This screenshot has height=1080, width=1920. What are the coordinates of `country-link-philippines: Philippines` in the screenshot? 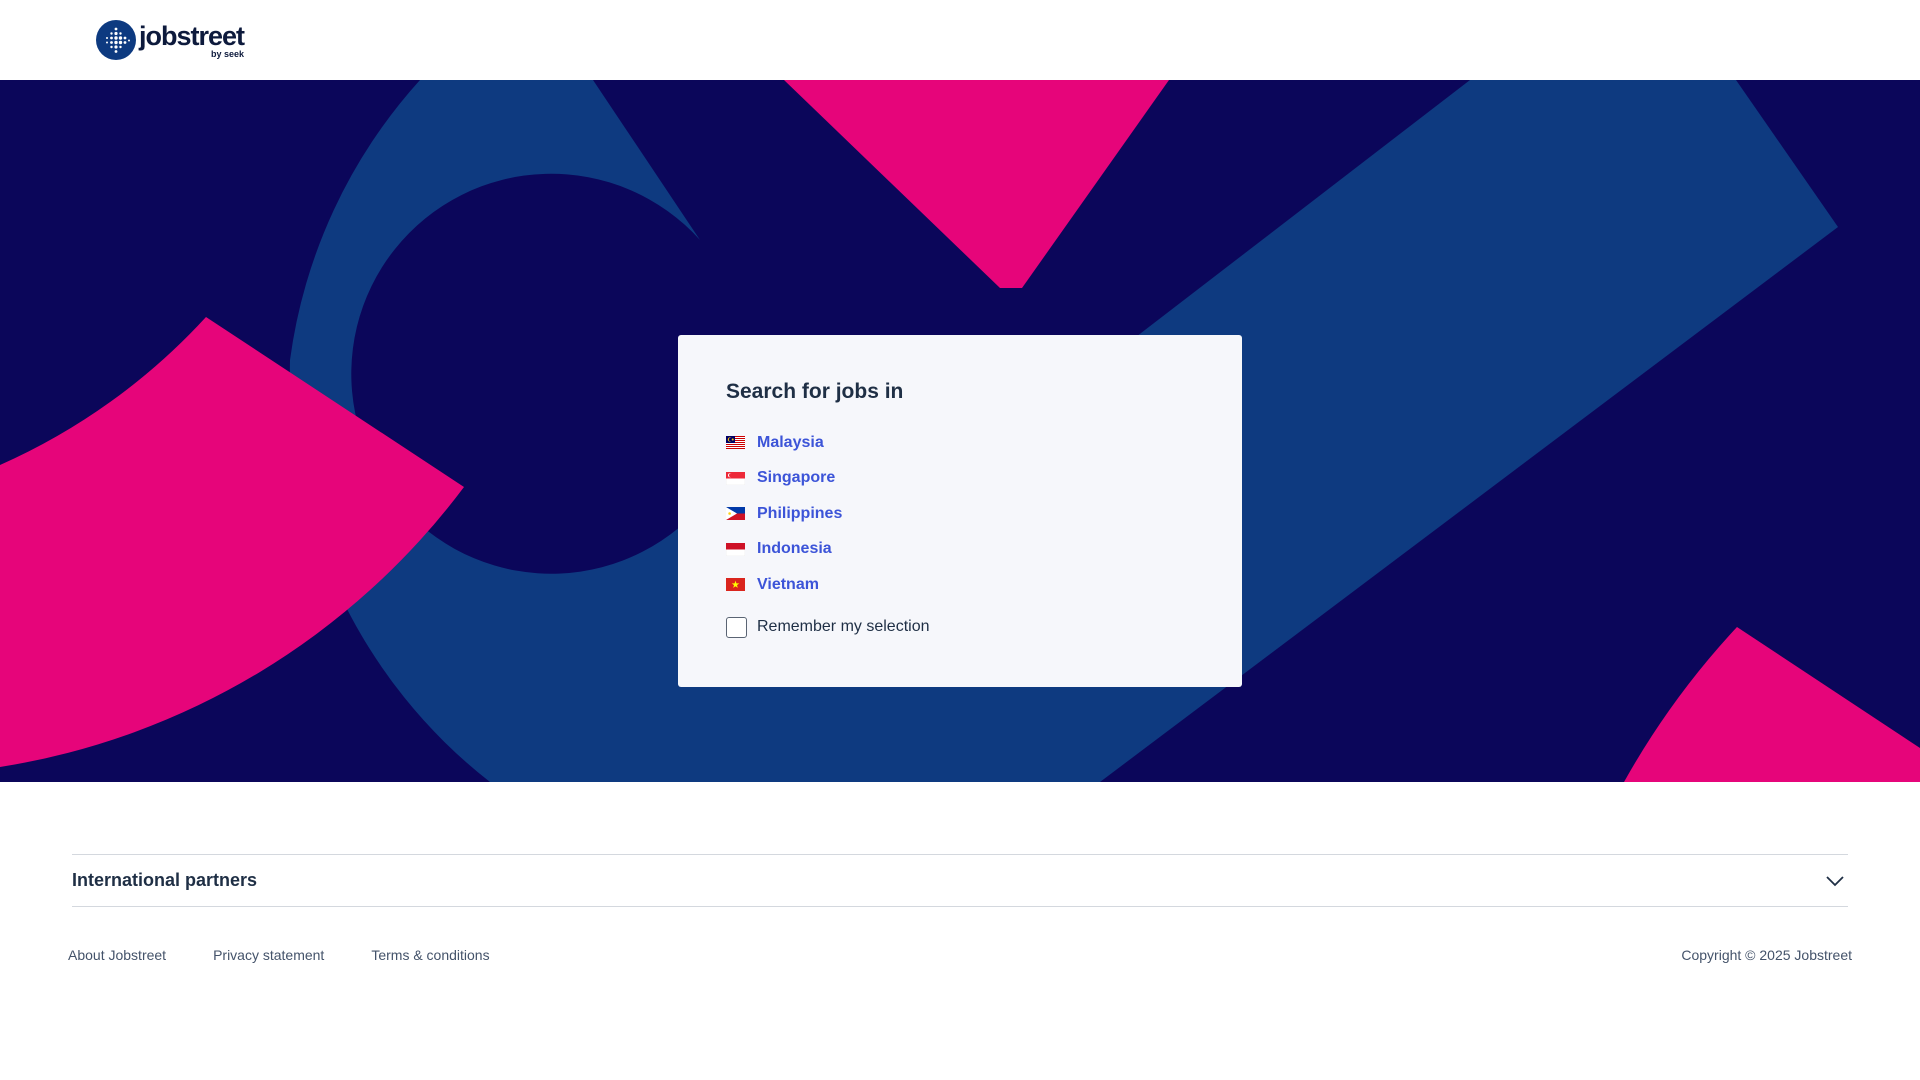 It's located at (799, 514).